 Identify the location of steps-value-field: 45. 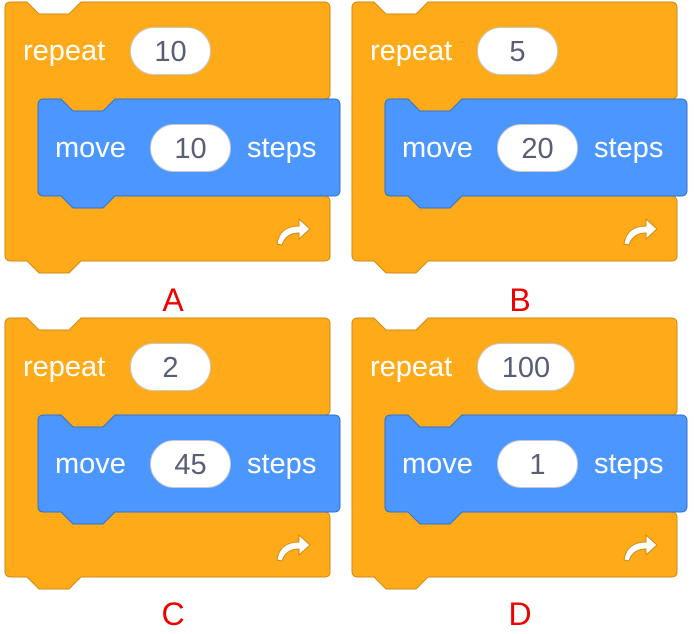
(190, 464).